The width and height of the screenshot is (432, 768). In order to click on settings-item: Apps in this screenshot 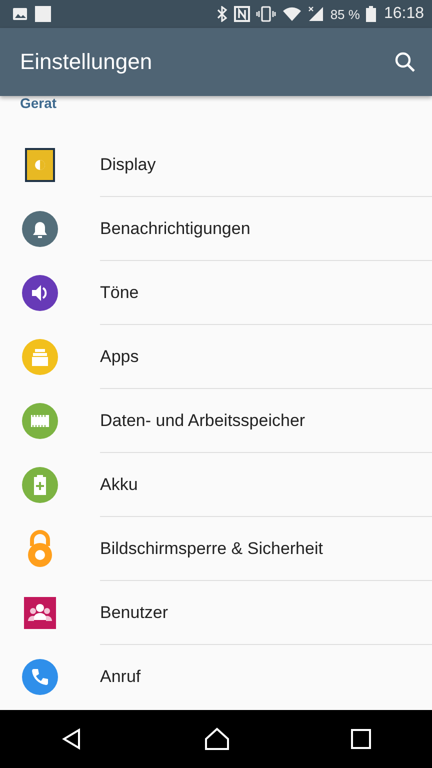, I will do `click(216, 357)`.